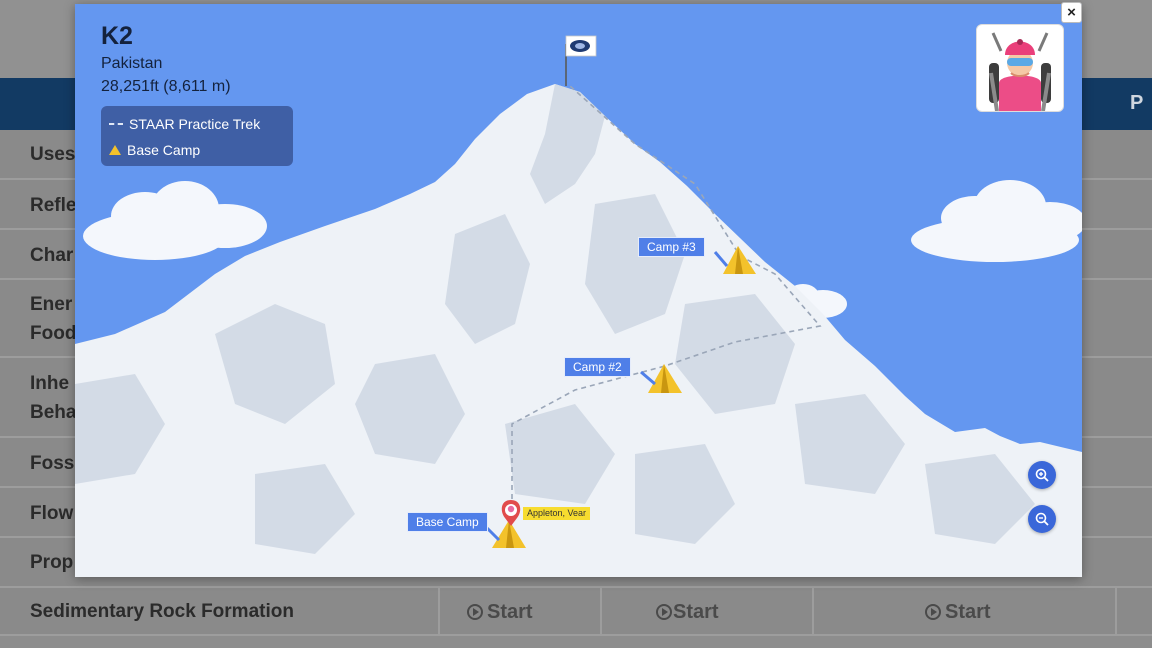  What do you see at coordinates (53, 398) in the screenshot?
I see `row-label: Inhe Beha` at bounding box center [53, 398].